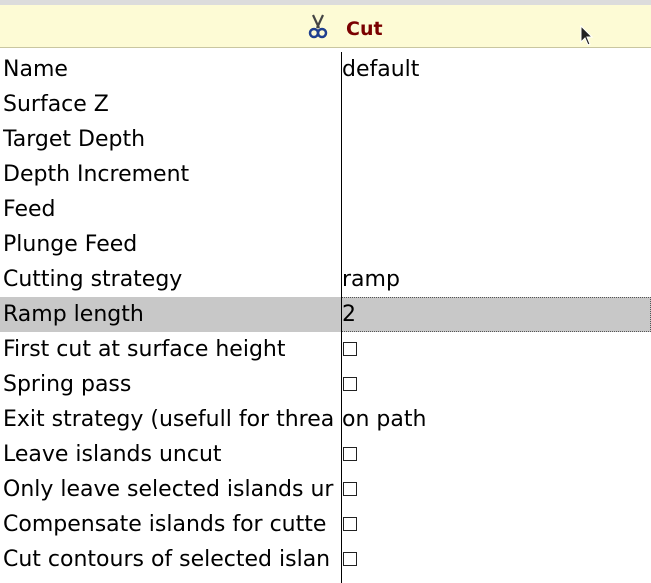  Describe the element at coordinates (93, 279) in the screenshot. I see `property-label: Cutting strategy` at that location.